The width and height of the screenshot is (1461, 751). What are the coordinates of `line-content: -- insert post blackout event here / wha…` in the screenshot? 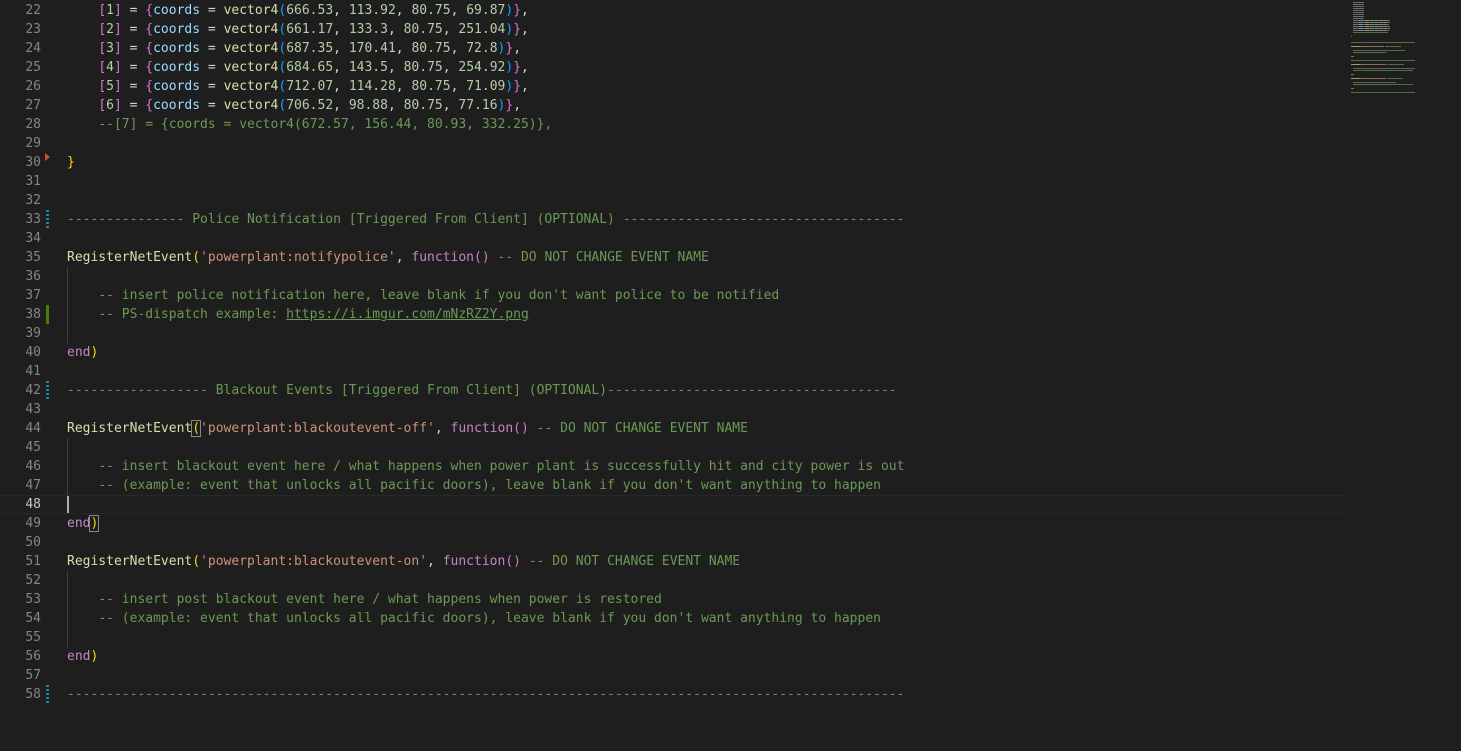 It's located at (364, 599).